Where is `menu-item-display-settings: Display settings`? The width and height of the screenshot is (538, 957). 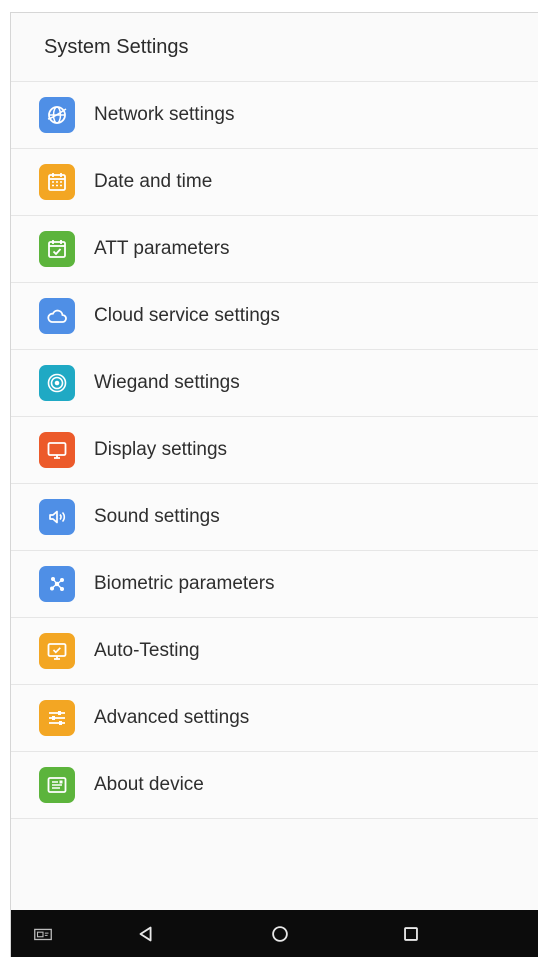 menu-item-display-settings: Display settings is located at coordinates (274, 450).